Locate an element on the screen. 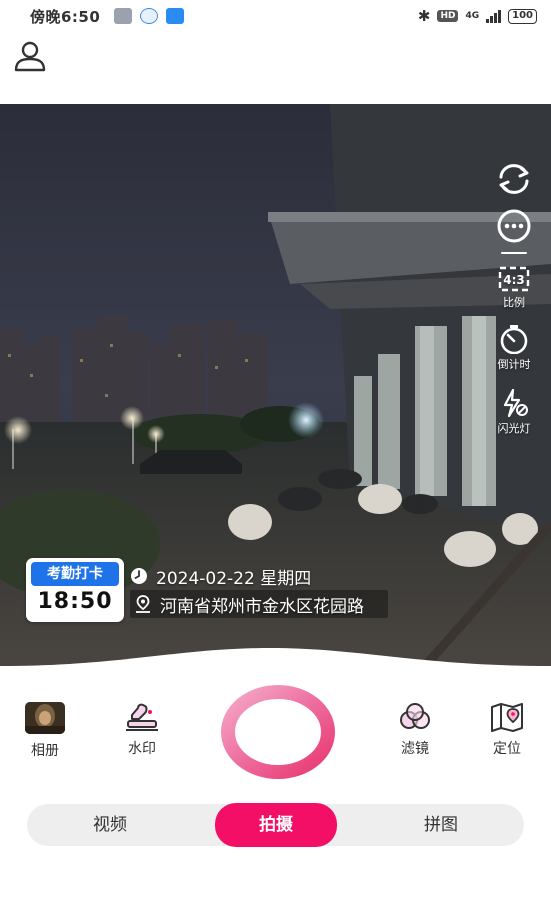 This screenshot has width=551, height=904. watermark-info: 2024-02-22 星期四 河南省郑州市金水区花园路 is located at coordinates (259, 590).